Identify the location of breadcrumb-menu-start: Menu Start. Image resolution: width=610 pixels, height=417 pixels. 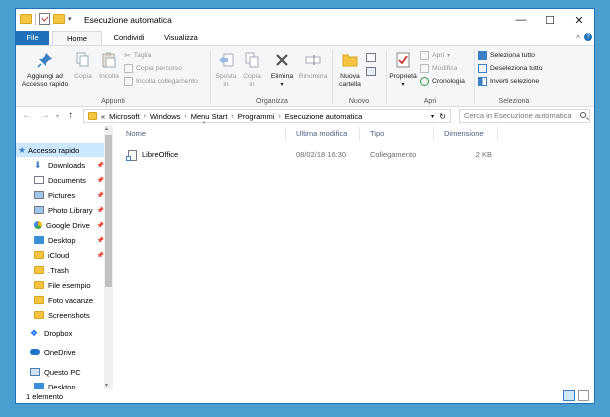
(209, 116).